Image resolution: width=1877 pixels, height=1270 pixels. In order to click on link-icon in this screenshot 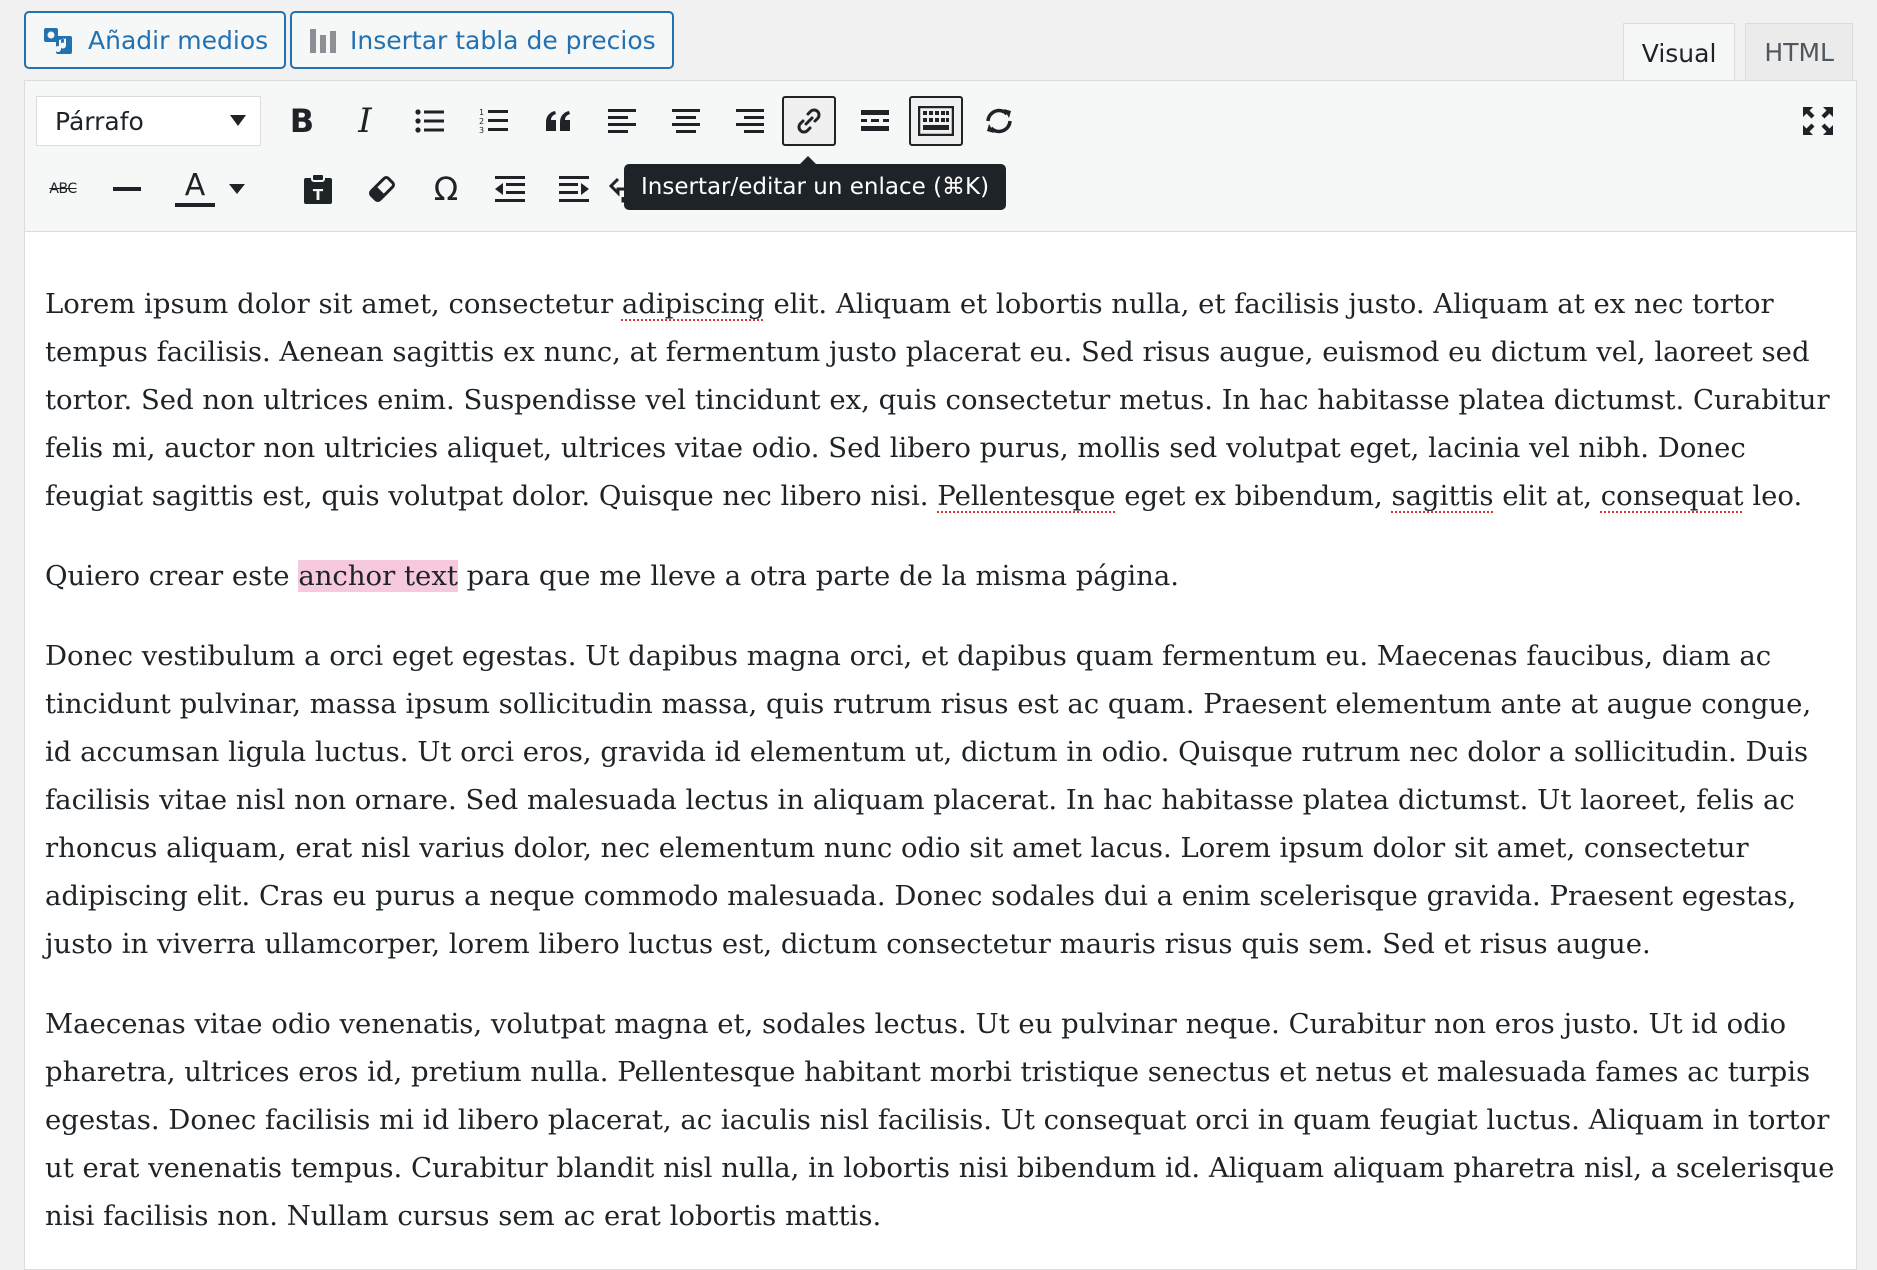, I will do `click(809, 121)`.